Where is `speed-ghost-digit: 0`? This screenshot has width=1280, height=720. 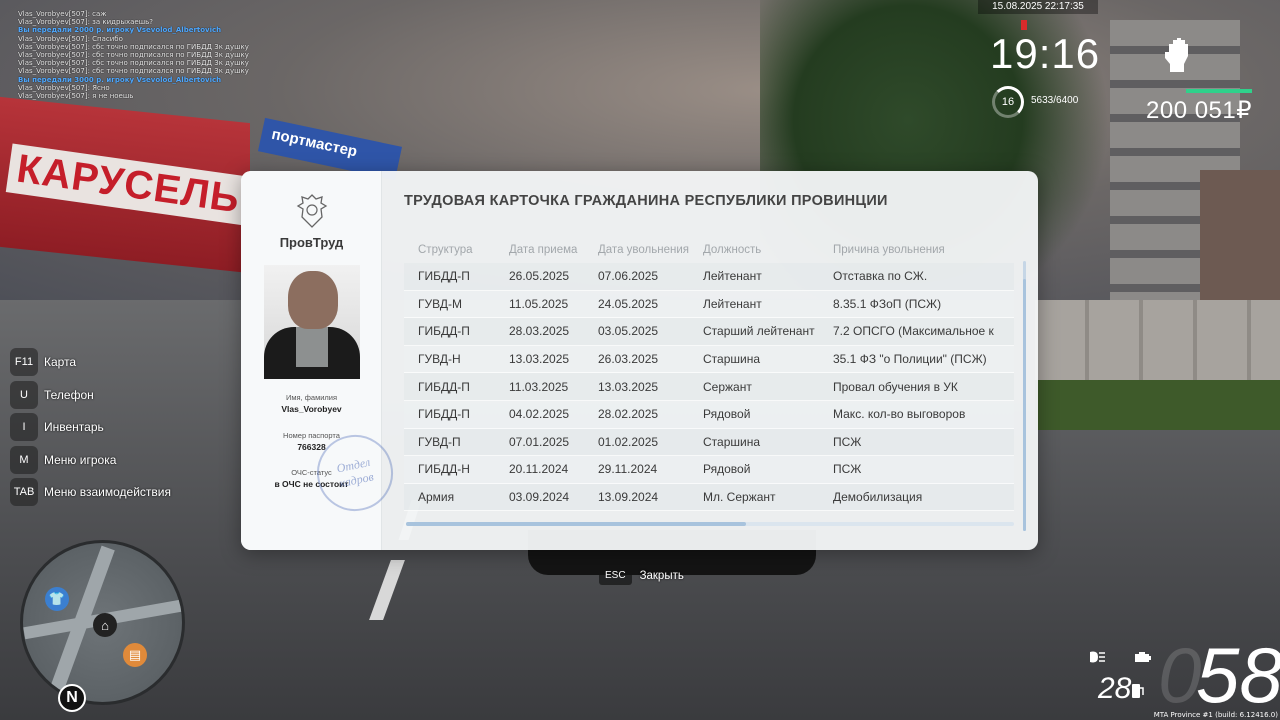 speed-ghost-digit: 0 is located at coordinates (1180, 675).